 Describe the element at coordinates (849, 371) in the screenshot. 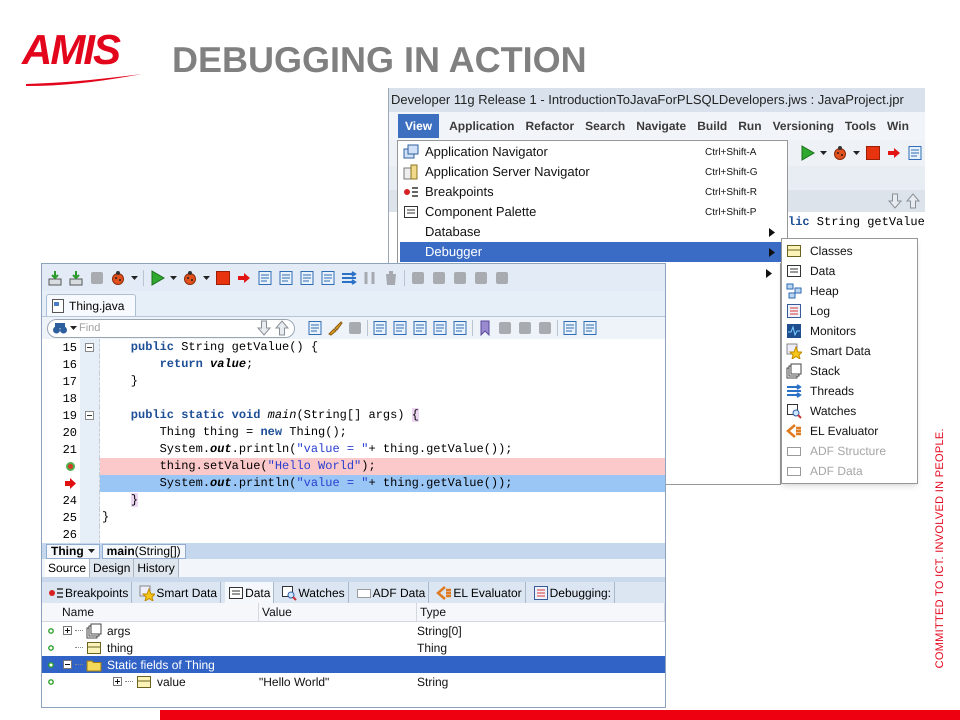

I see `menu-item: Stack` at that location.